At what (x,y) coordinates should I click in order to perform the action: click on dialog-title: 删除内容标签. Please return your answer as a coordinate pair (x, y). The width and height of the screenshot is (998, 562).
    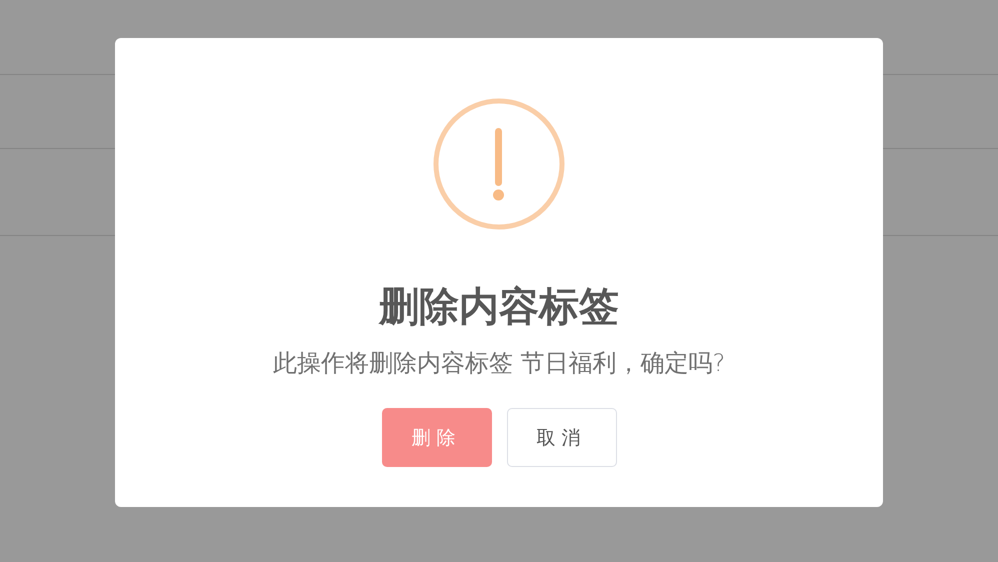
    Looking at the image, I should click on (499, 307).